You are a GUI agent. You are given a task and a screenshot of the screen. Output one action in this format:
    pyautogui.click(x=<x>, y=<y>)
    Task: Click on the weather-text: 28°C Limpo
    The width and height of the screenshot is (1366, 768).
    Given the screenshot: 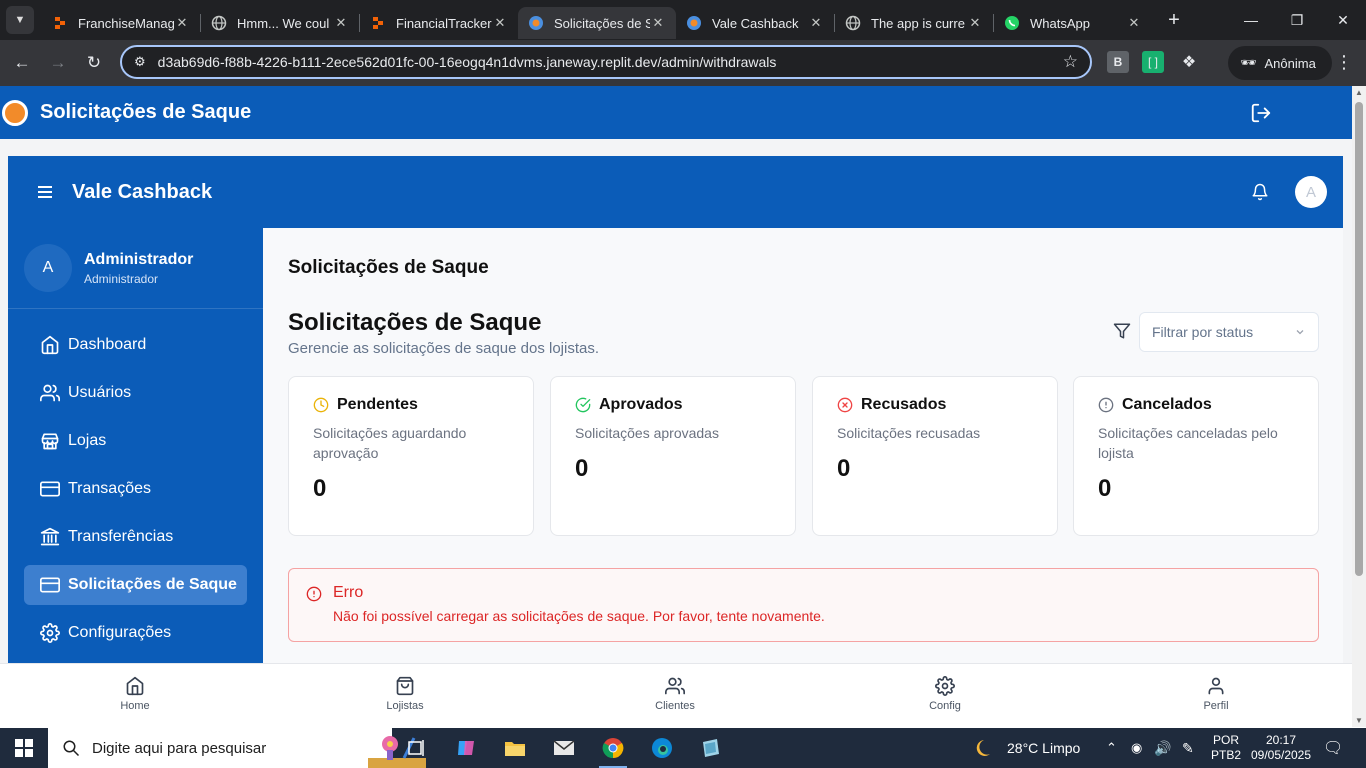 What is the action you would take?
    pyautogui.click(x=1043, y=748)
    